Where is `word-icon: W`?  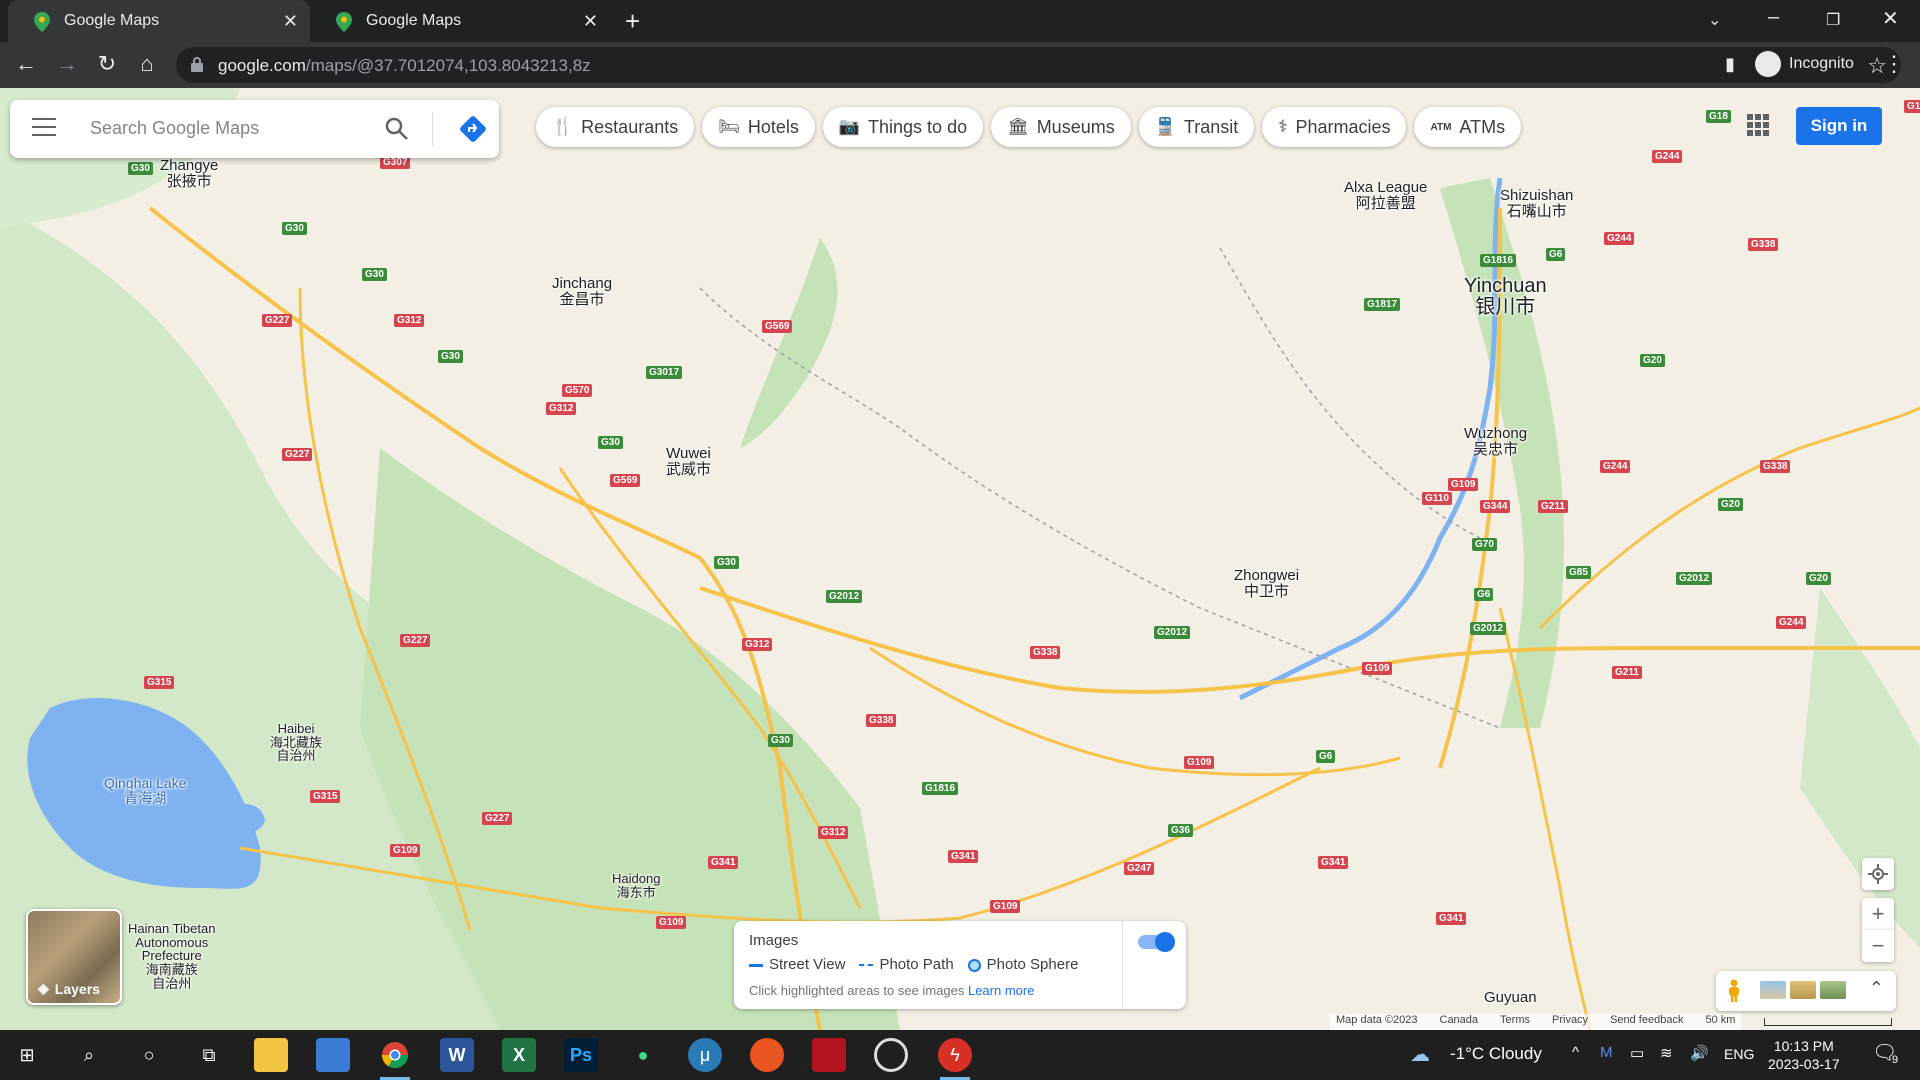
word-icon: W is located at coordinates (457, 1055).